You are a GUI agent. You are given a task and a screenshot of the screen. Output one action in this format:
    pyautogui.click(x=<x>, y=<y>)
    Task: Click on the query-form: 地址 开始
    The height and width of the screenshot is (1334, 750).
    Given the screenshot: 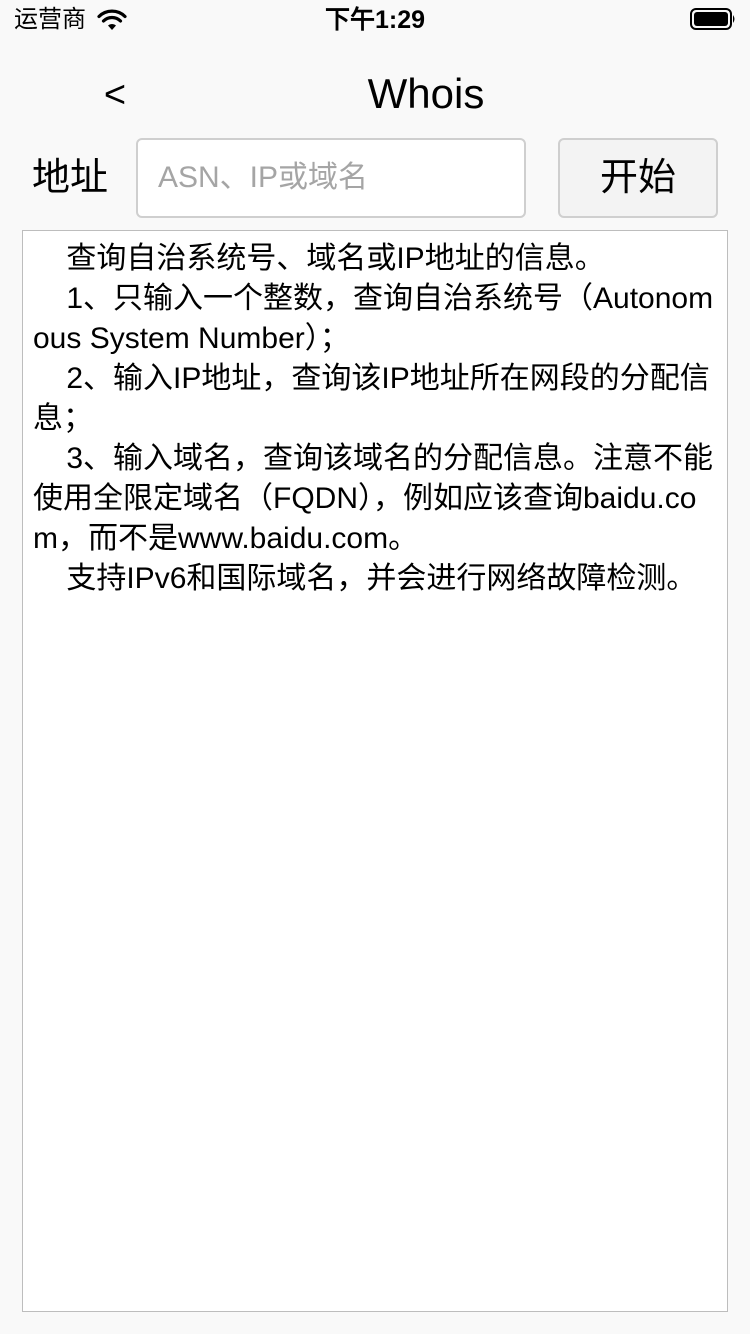 What is the action you would take?
    pyautogui.click(x=375, y=178)
    